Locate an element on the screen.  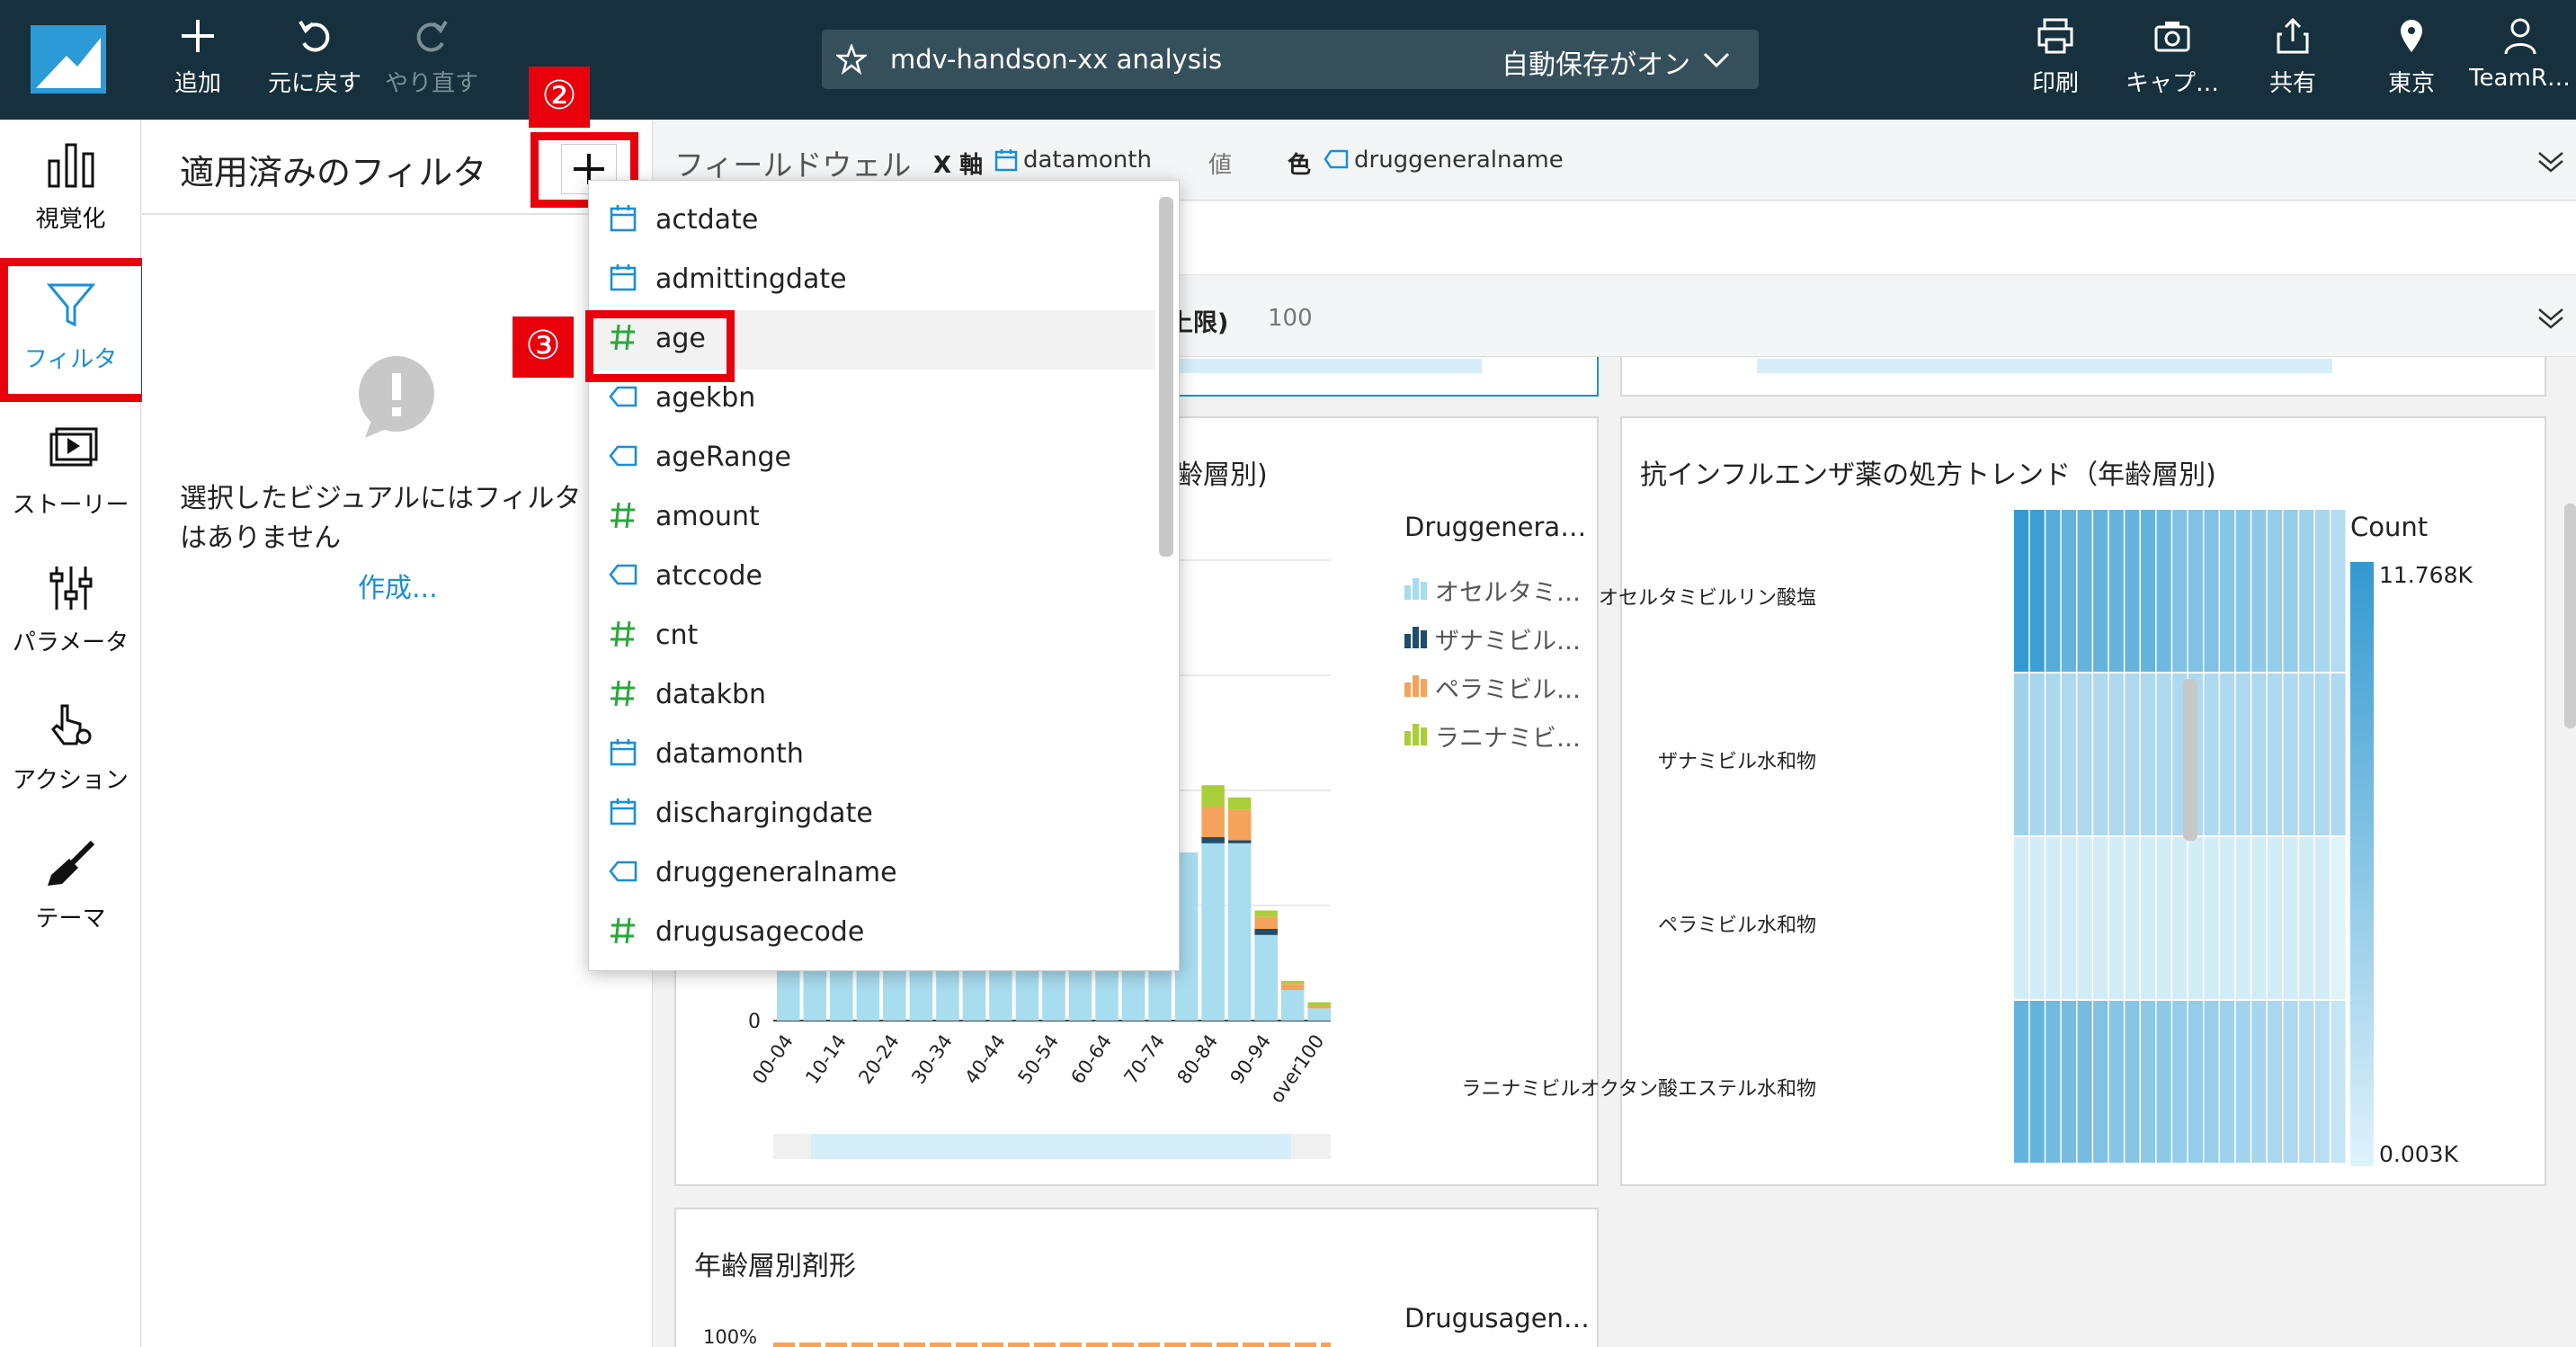
scrollbar is located at coordinates (2044, 366).